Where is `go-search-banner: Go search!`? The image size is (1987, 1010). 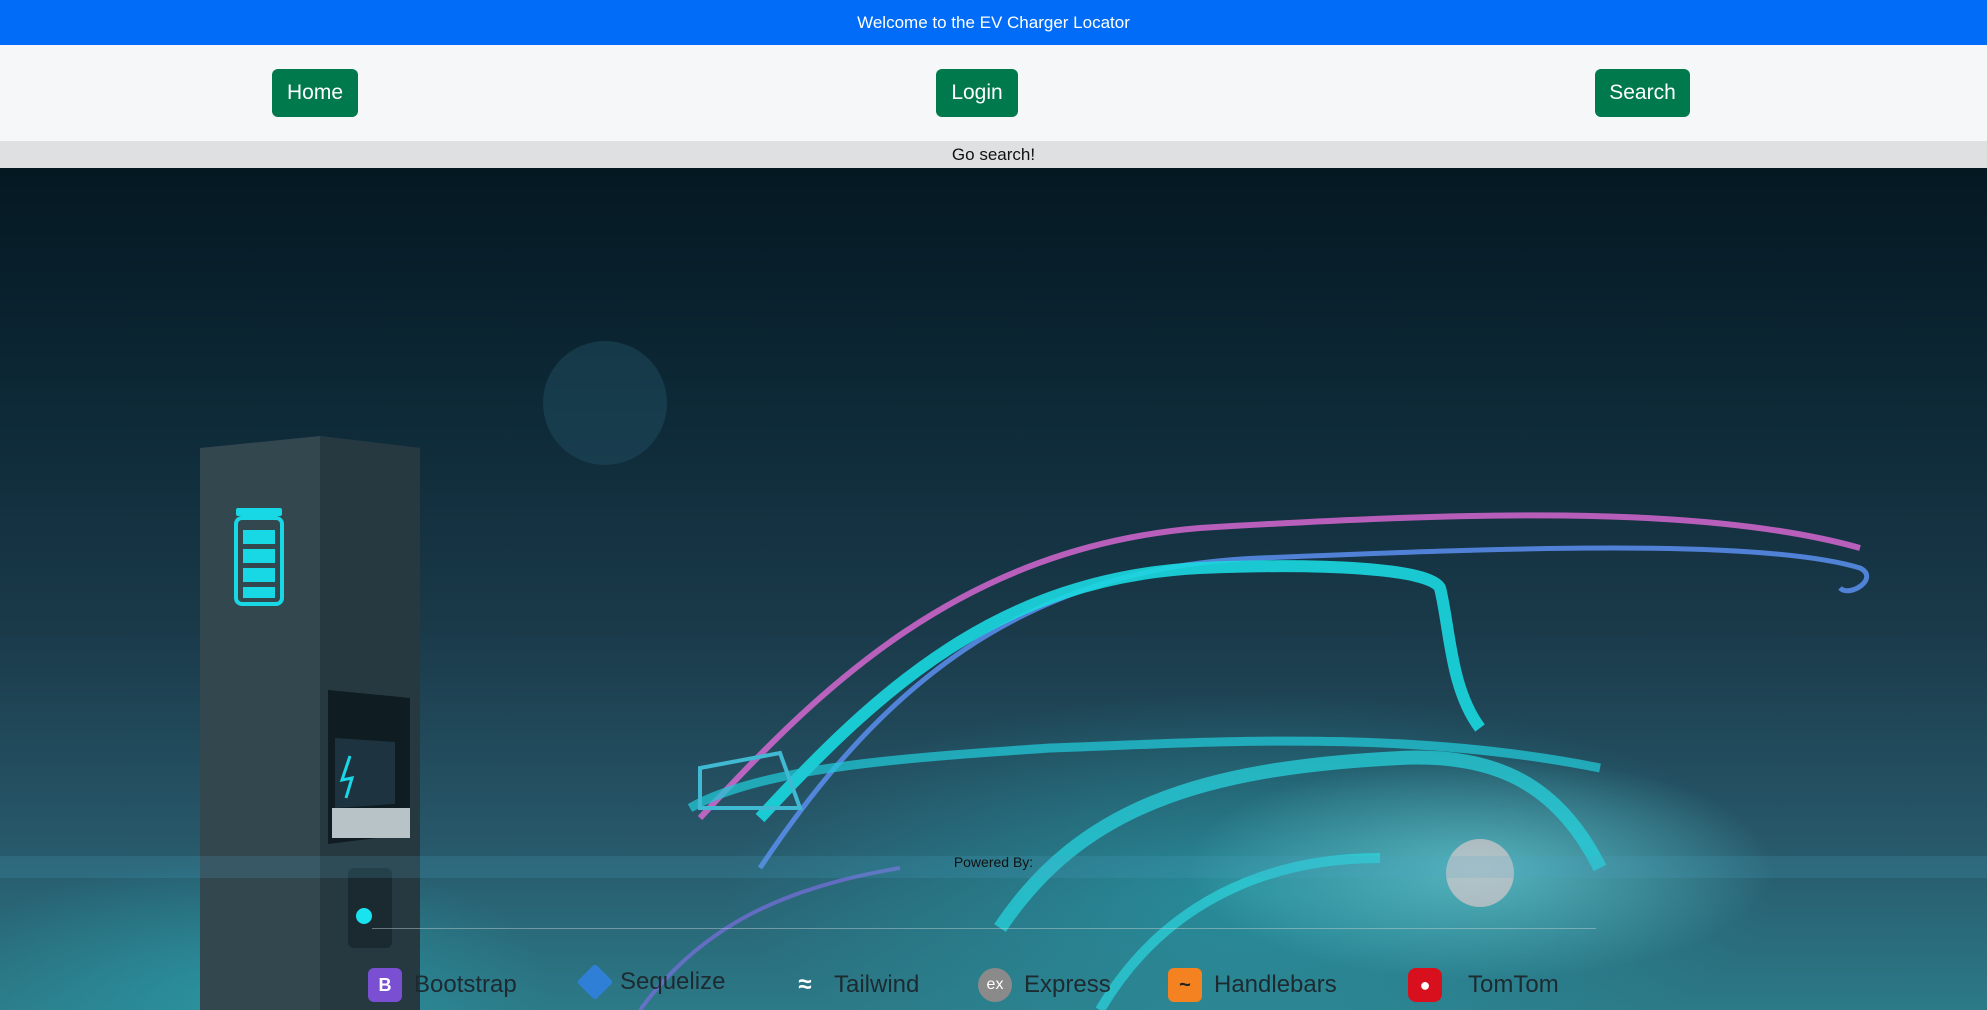 go-search-banner: Go search! is located at coordinates (993, 154).